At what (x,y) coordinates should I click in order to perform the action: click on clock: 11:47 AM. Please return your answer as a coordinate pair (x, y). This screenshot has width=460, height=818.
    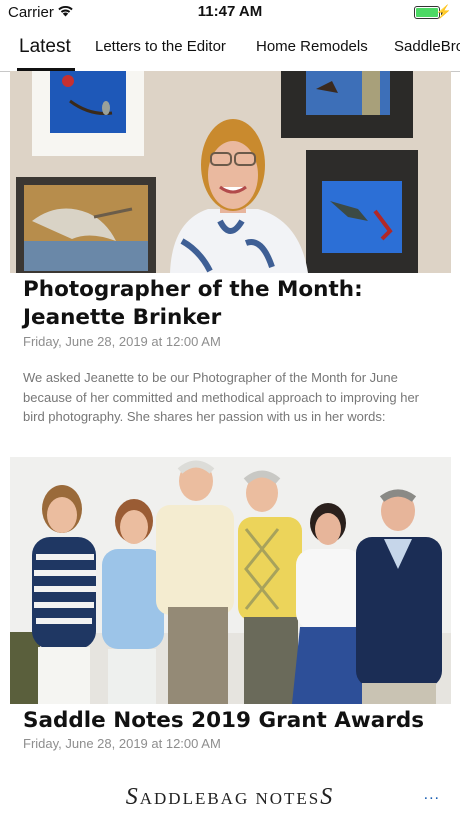
    Looking at the image, I should click on (230, 11).